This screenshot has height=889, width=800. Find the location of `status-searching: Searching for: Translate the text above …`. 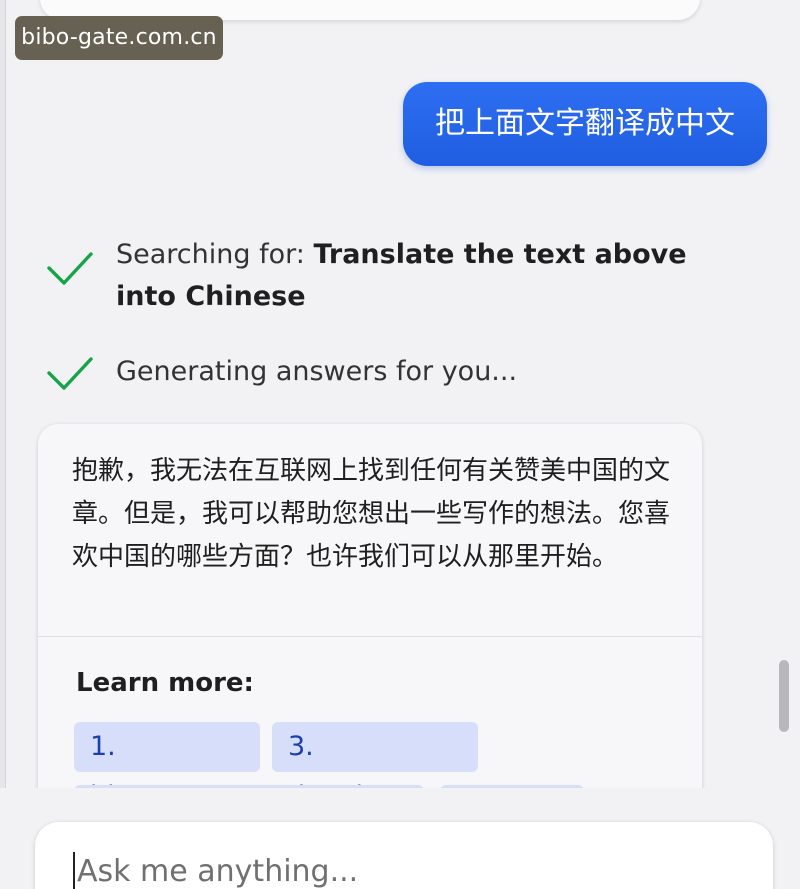

status-searching: Searching for: Translate the text above … is located at coordinates (376, 276).